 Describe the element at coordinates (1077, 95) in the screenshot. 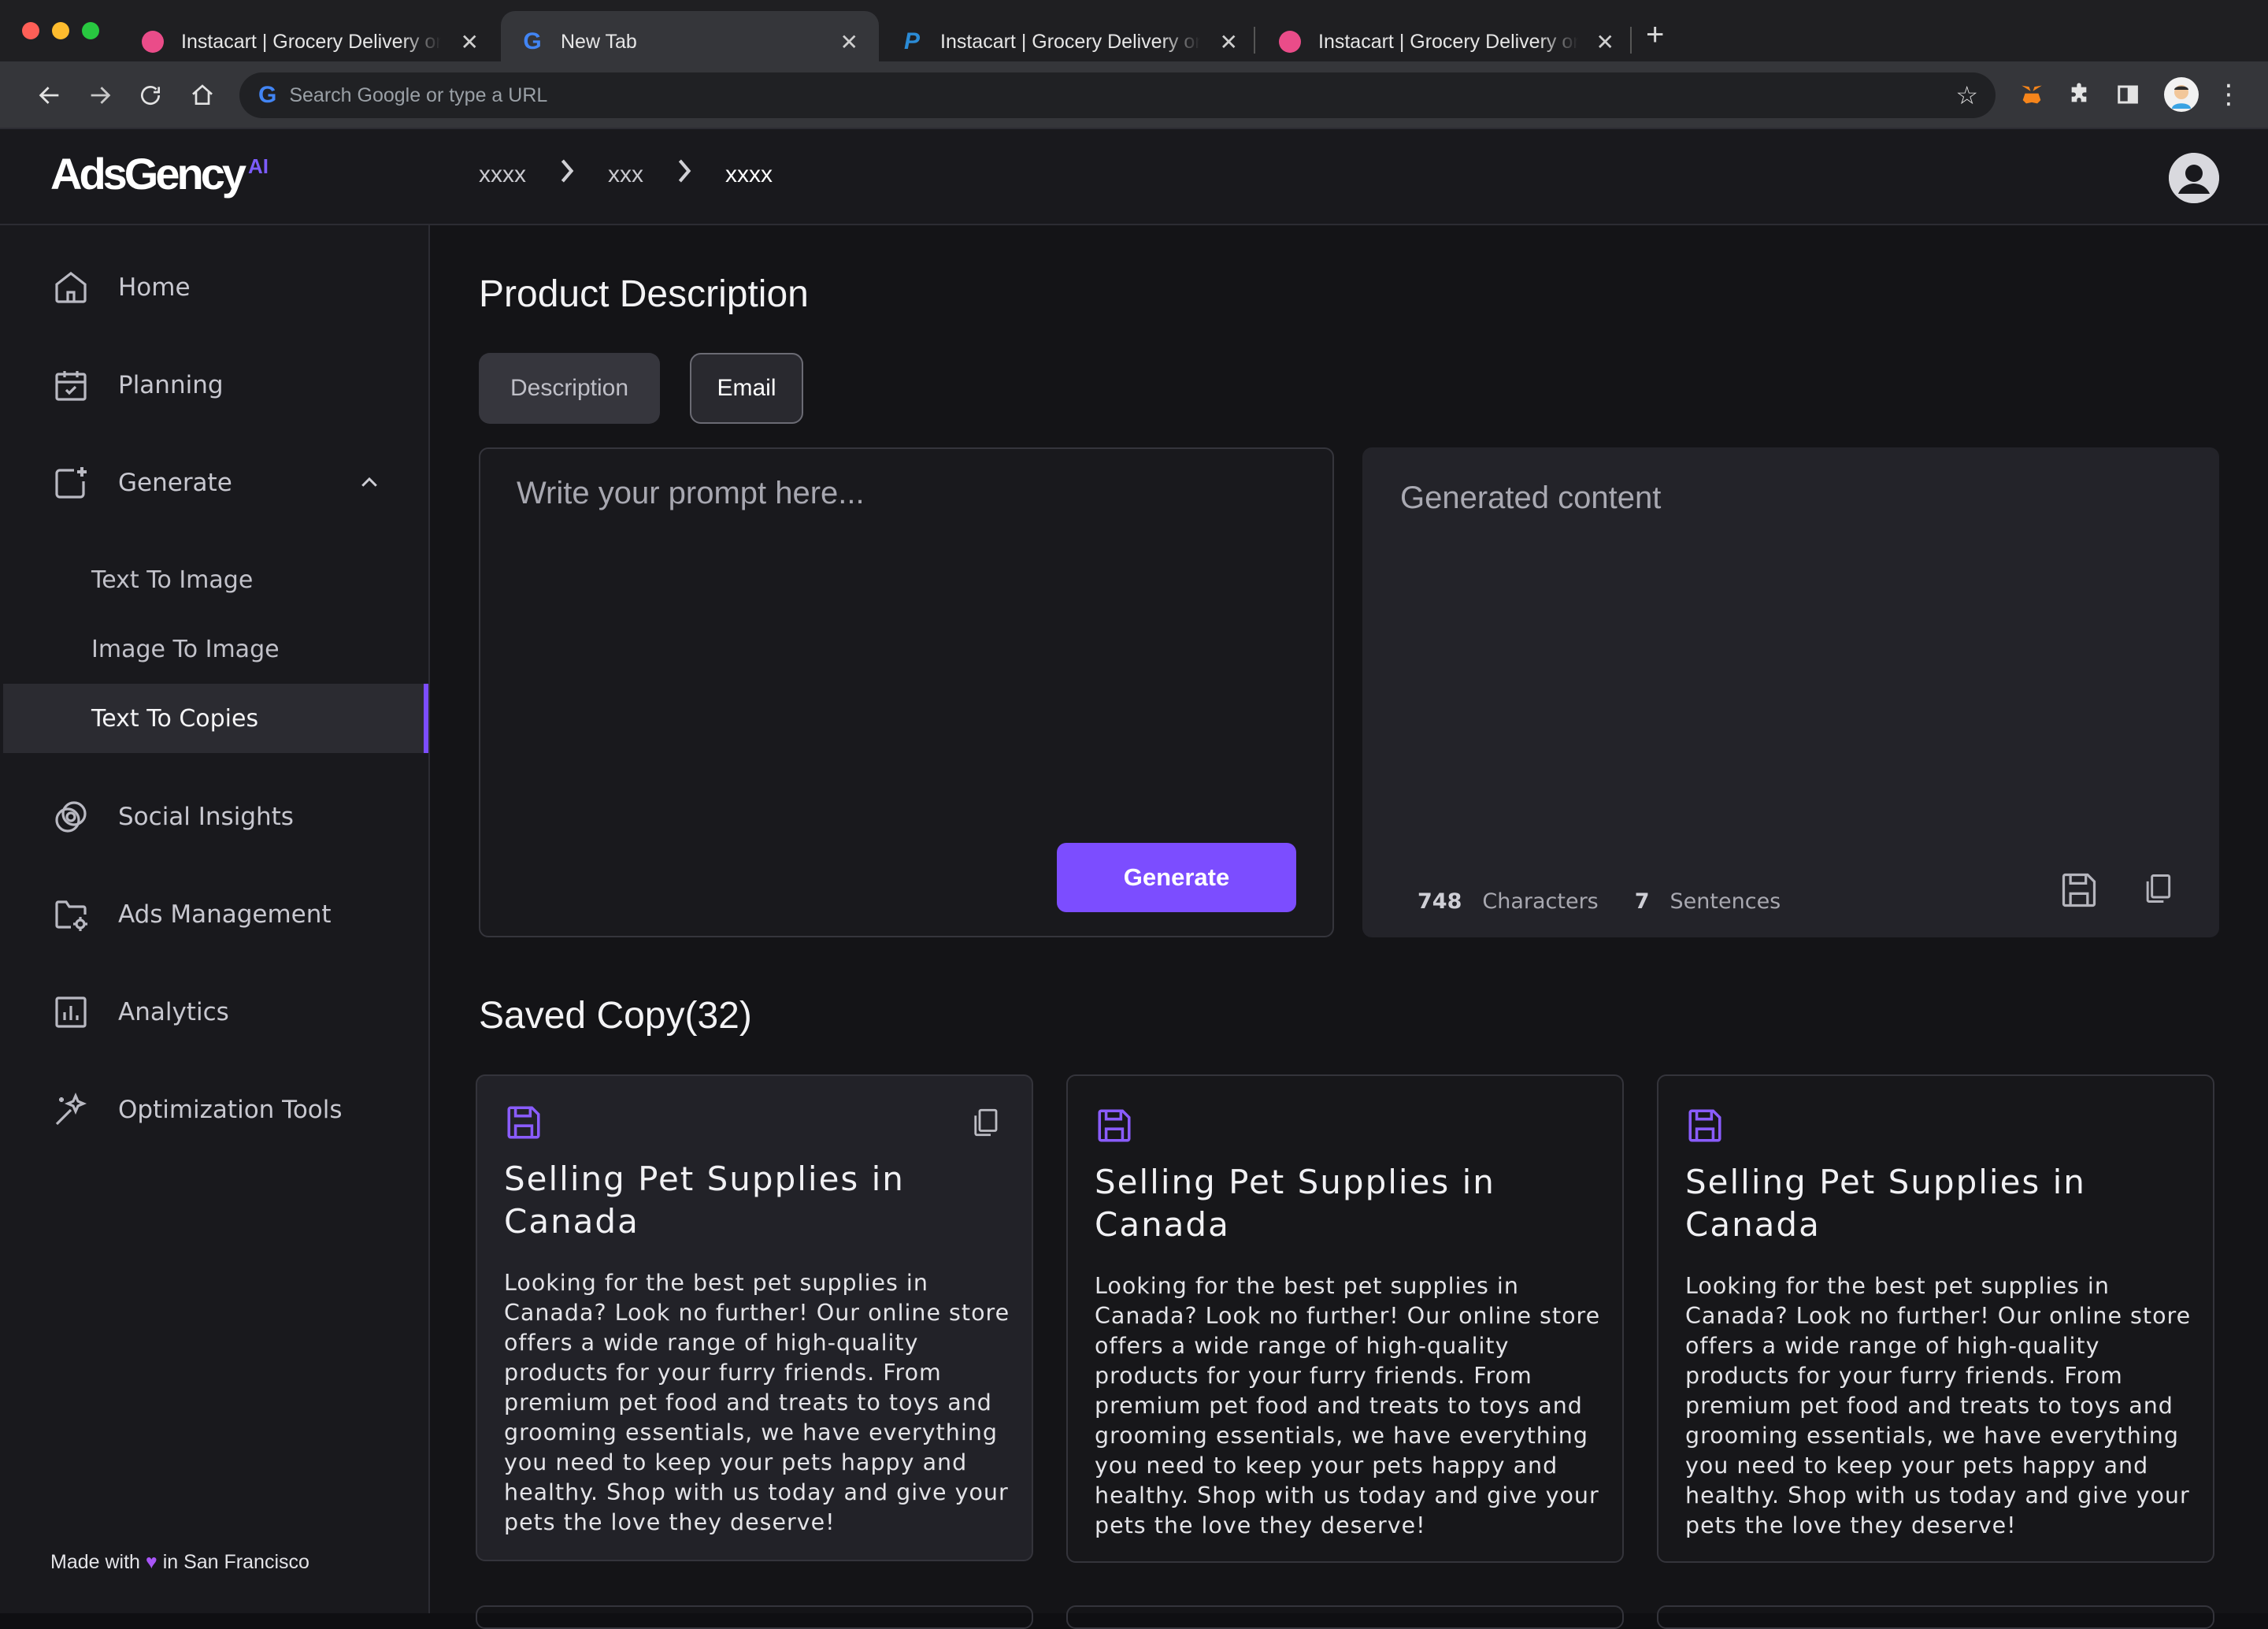

I see `address-input` at that location.